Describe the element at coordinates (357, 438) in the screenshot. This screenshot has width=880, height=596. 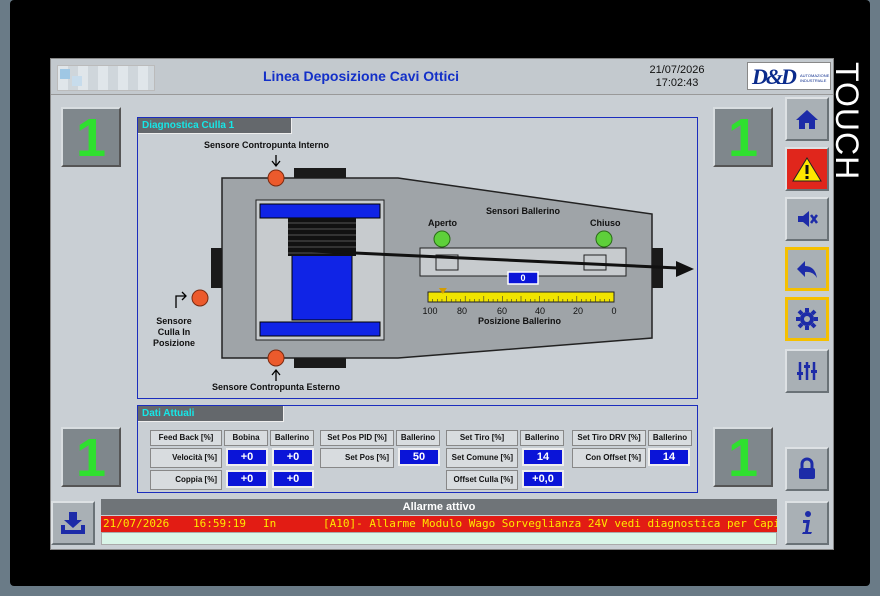
I see `header-set-pos-pid: Set Pos PID [%]` at that location.